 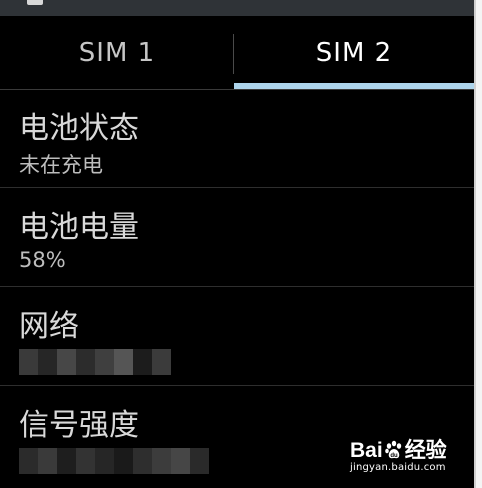 I want to click on sim-tabs: SIM 1 SIM 2, so click(x=237, y=53).